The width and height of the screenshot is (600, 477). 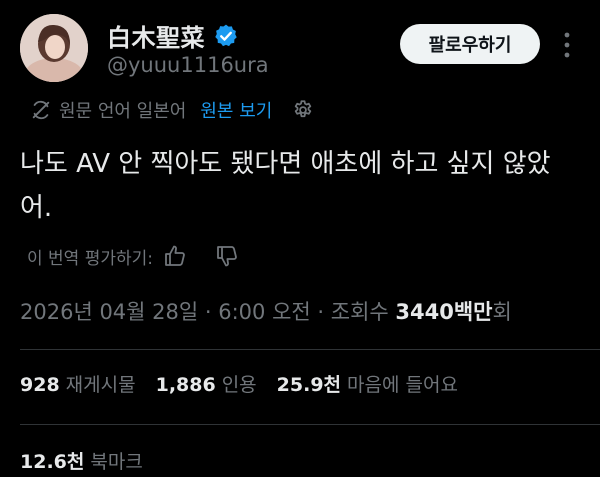 I want to click on author-display-name: 白木聖菜, so click(x=156, y=35).